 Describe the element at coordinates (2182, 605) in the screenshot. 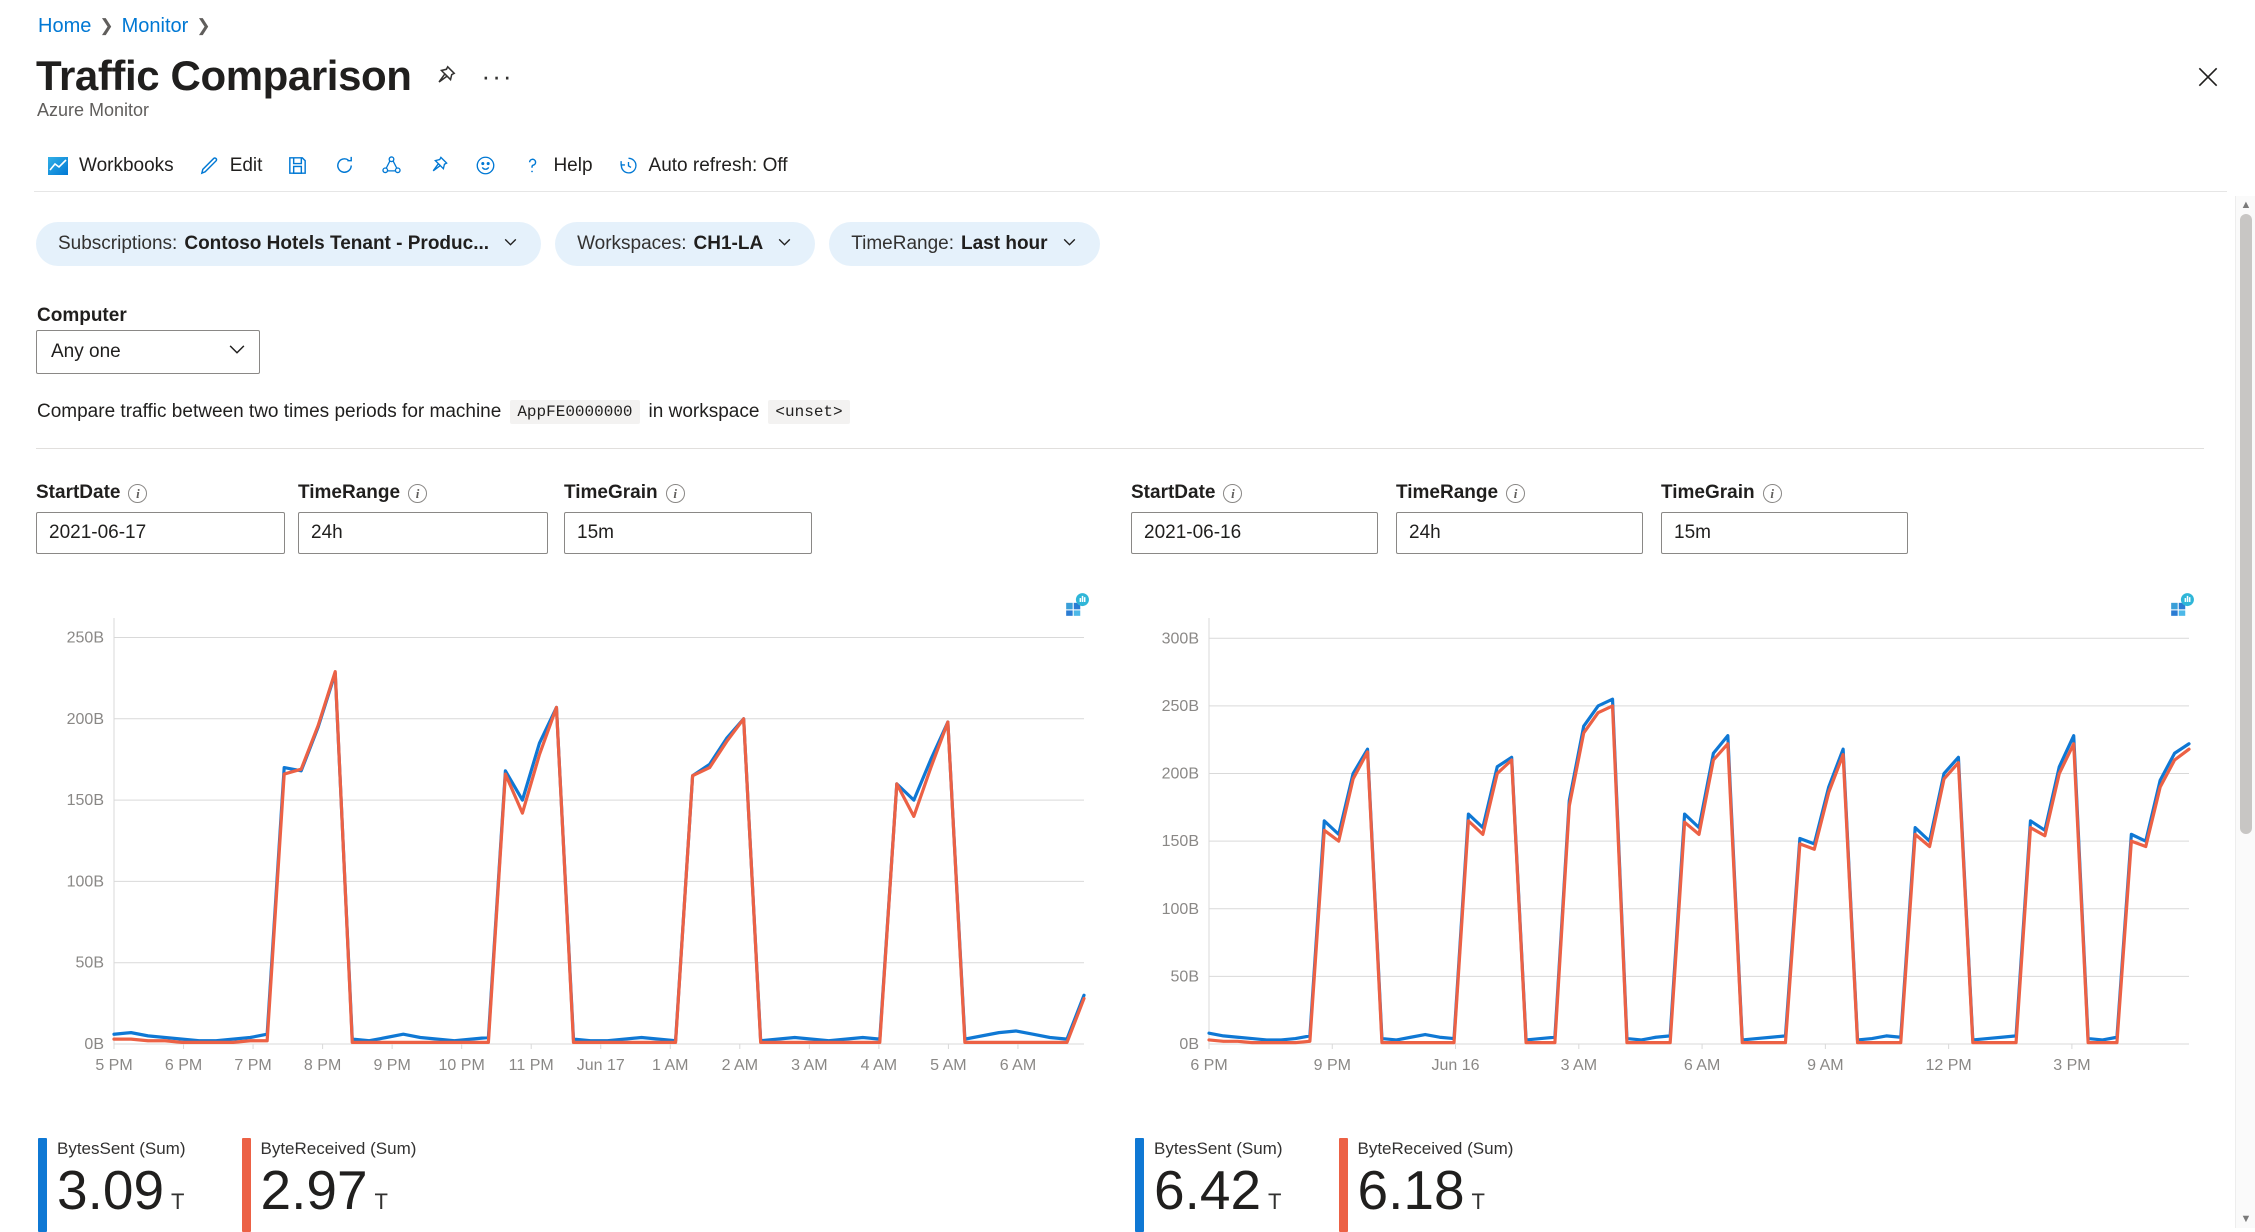

I see `right-chart-open-chart-view-icon` at that location.